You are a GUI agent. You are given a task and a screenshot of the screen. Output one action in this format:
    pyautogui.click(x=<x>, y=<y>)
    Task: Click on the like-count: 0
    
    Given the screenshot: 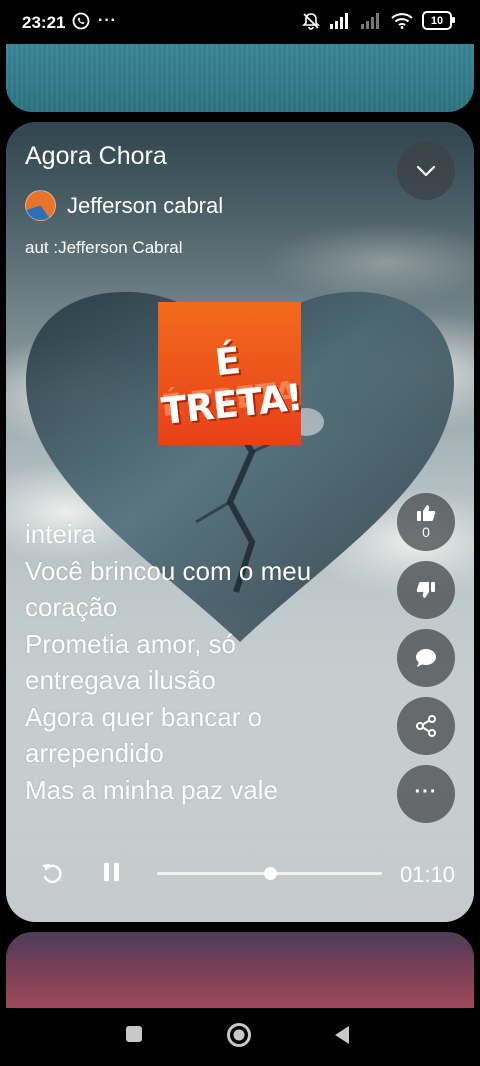 What is the action you would take?
    pyautogui.click(x=426, y=532)
    